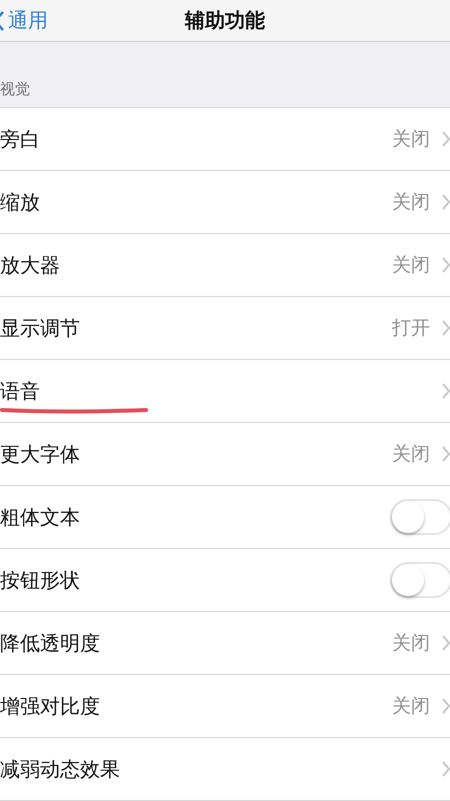  I want to click on row-label: 更大字体, so click(40, 454).